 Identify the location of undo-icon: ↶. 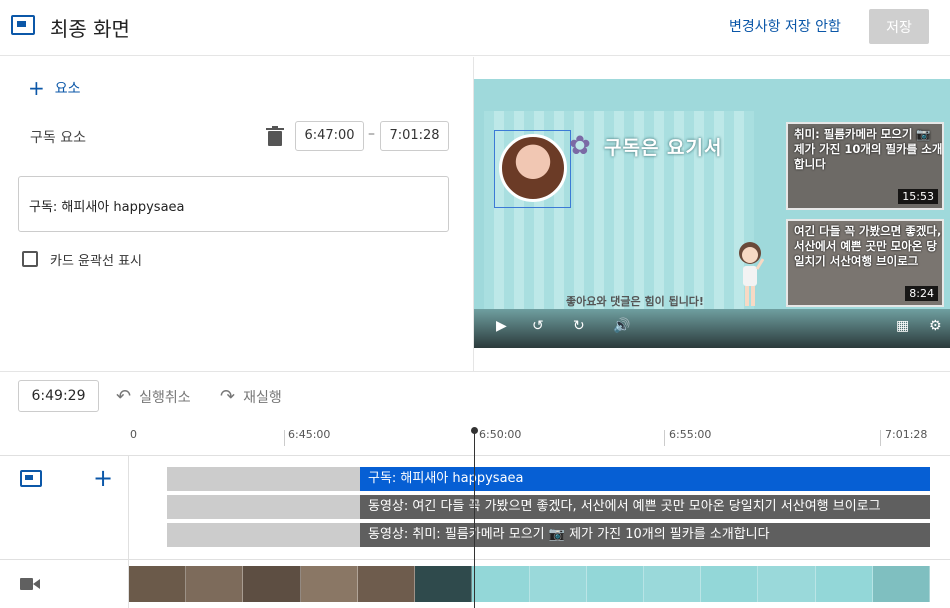
(124, 396).